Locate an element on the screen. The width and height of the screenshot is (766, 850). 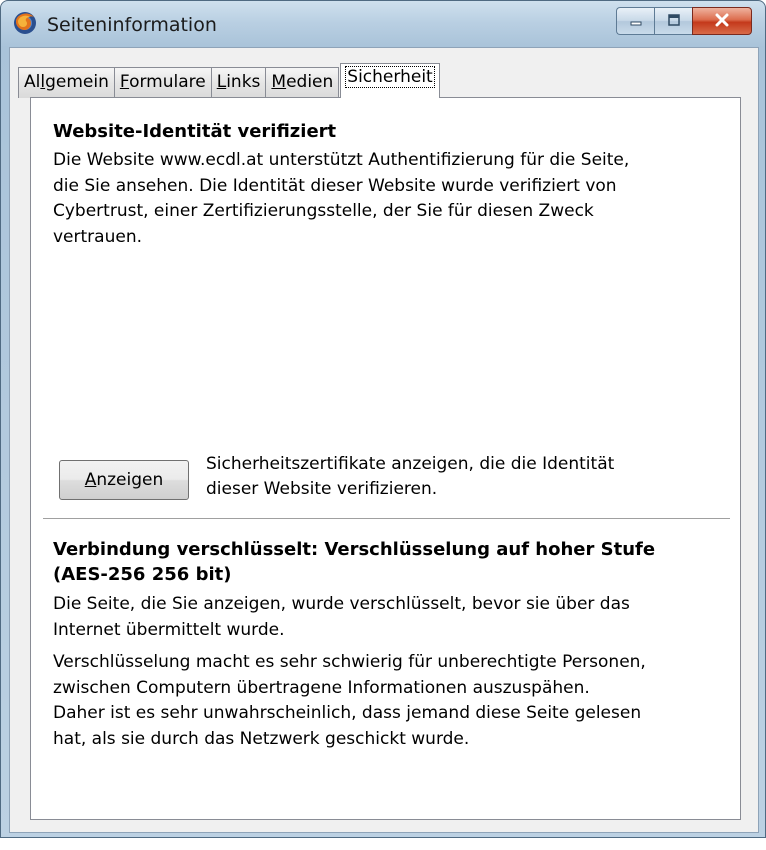
tab-accesskey: M is located at coordinates (279, 82).